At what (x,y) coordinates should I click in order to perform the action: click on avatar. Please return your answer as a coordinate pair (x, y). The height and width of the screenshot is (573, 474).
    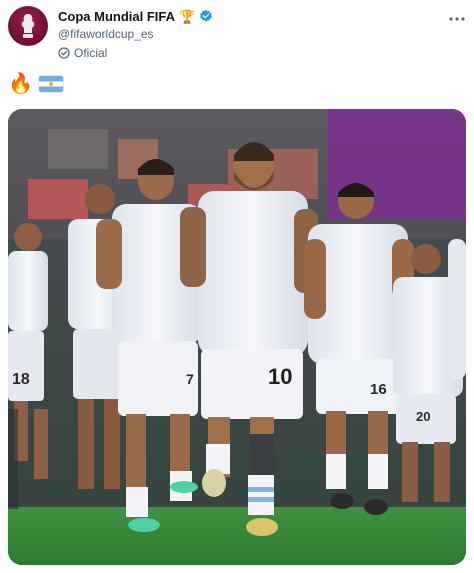
    Looking at the image, I should click on (28, 26).